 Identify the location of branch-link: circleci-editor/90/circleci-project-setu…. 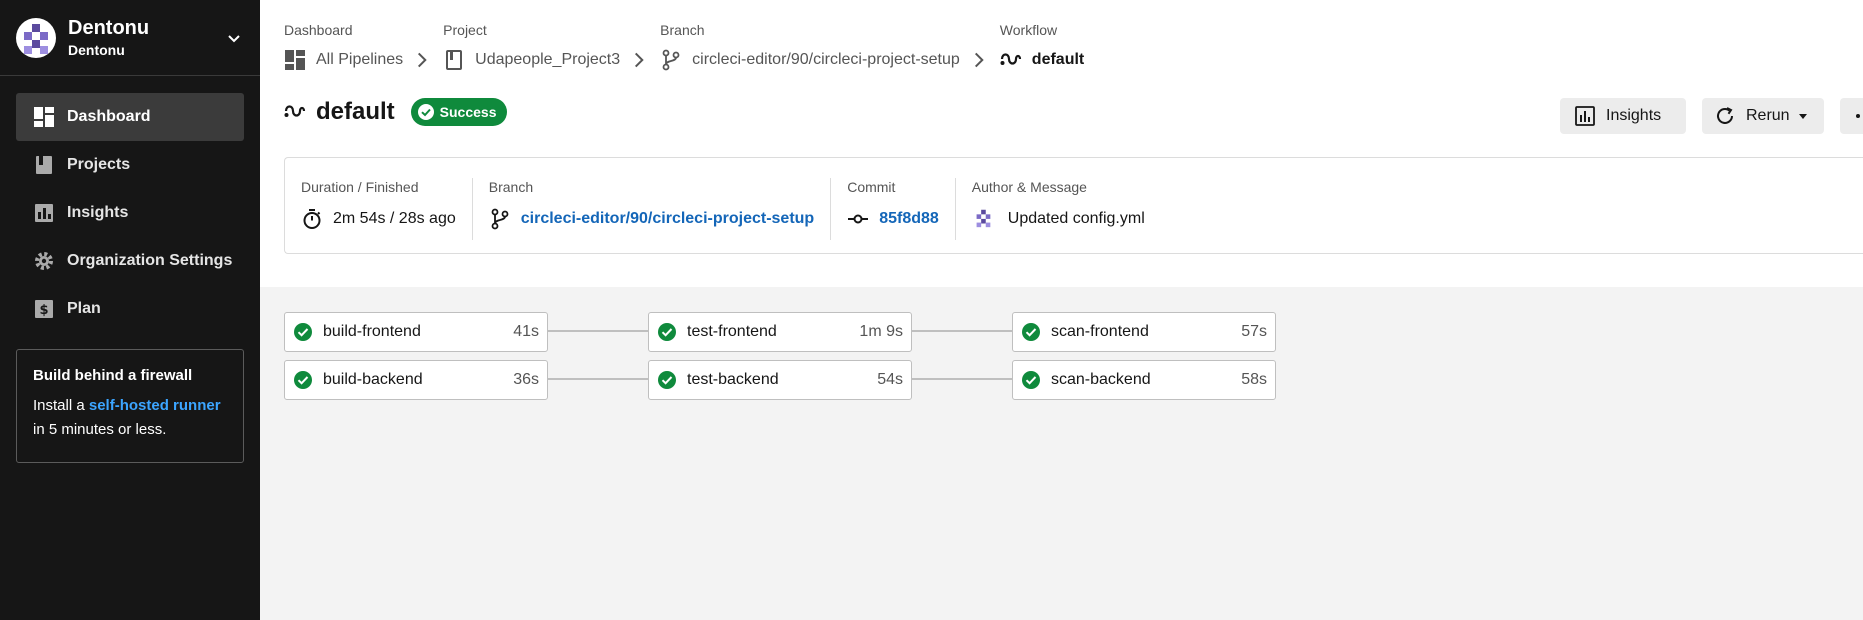
(667, 219).